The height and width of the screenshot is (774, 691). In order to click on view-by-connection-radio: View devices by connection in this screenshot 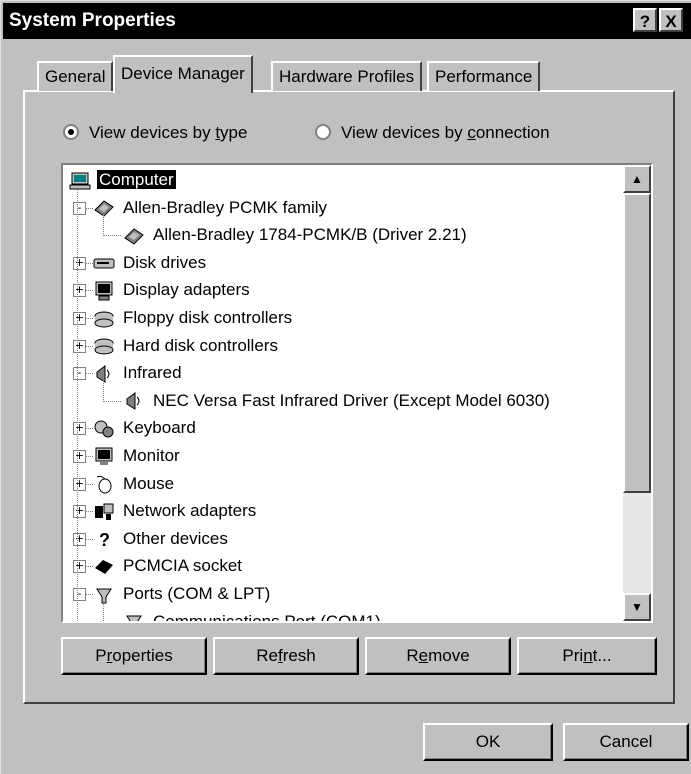, I will do `click(432, 133)`.